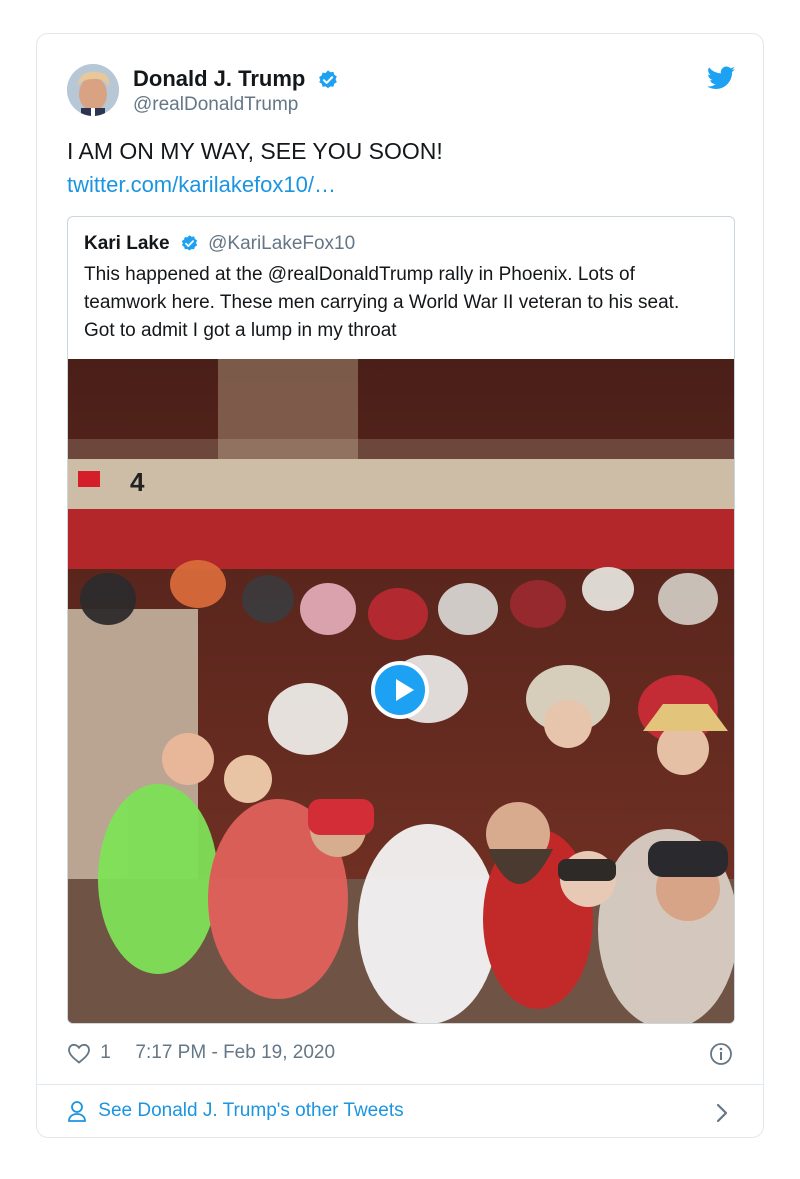 This screenshot has width=800, height=1179. Describe the element at coordinates (281, 243) in the screenshot. I see `quoted-author-handle: @KariLakeFox10` at that location.